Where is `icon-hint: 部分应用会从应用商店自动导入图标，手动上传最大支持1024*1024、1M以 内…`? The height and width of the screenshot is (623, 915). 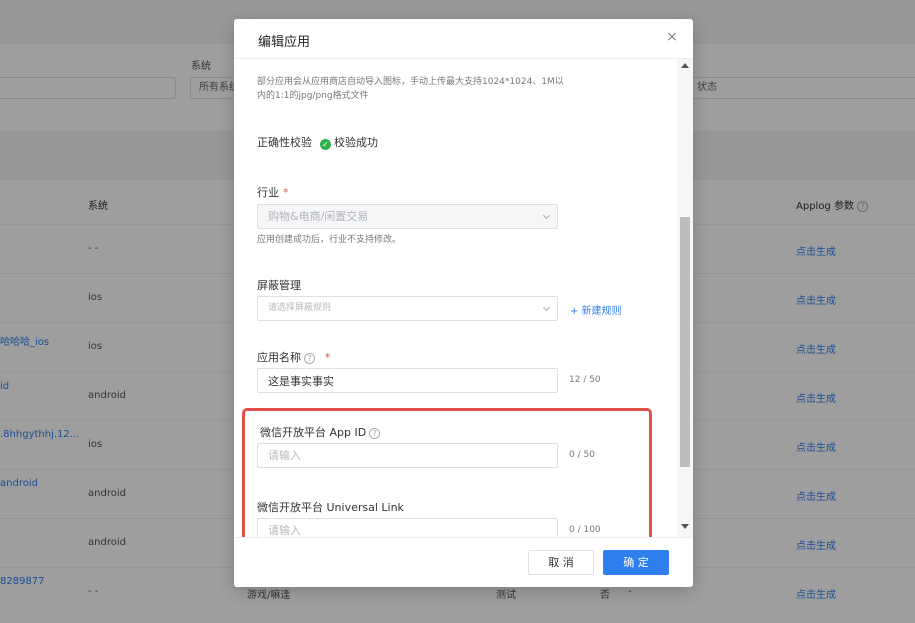 icon-hint: 部分应用会从应用商店自动导入图标，手动上传最大支持1024*1024、1M以 内… is located at coordinates (410, 89).